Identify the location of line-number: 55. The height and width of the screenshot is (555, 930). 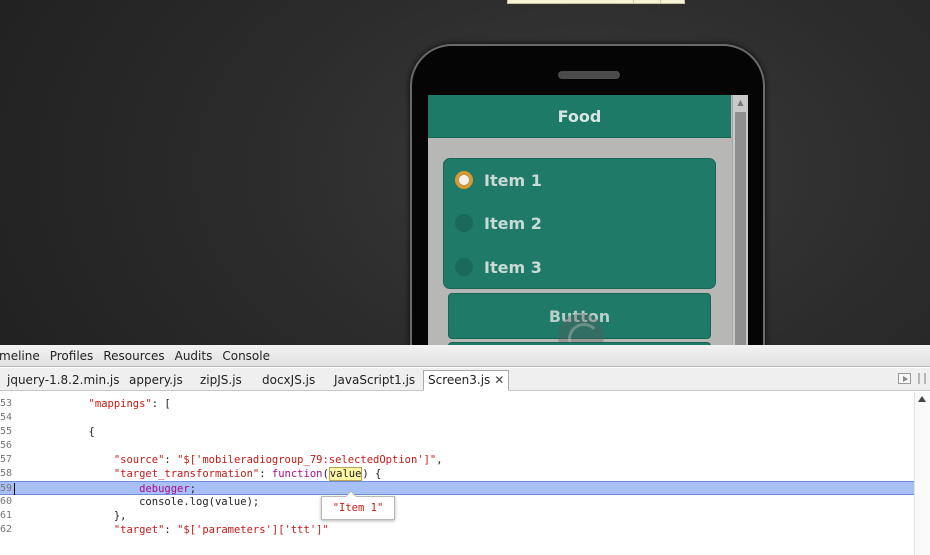
(6, 432).